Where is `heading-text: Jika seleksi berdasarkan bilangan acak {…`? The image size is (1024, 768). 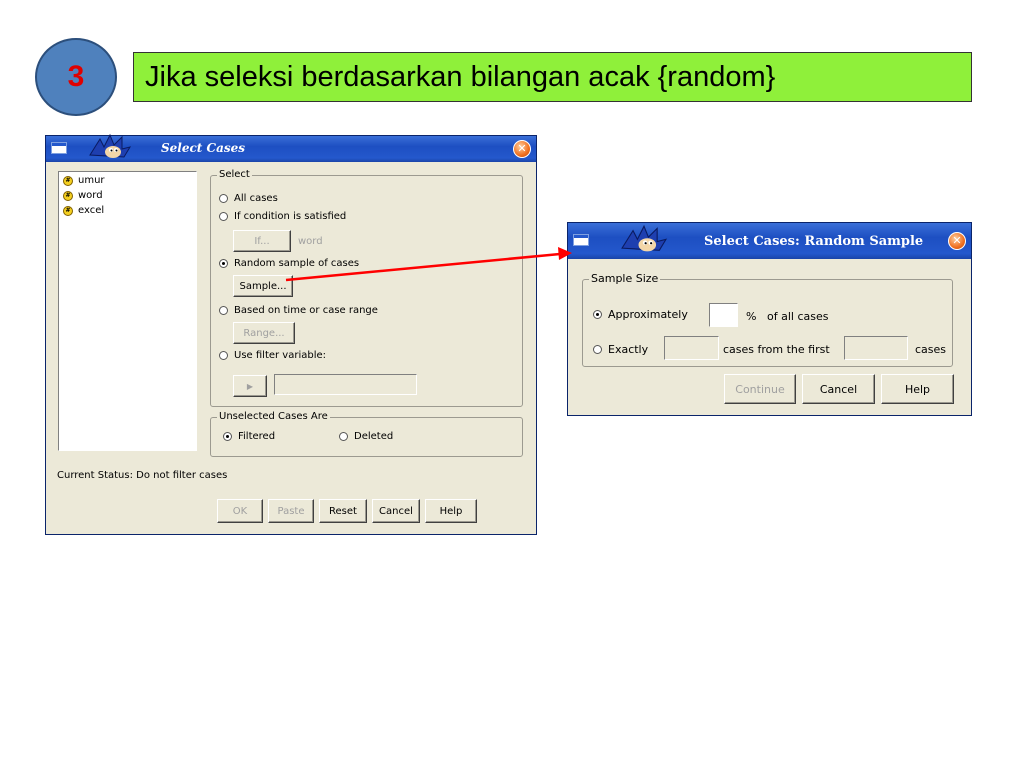
heading-text: Jika seleksi berdasarkan bilangan acak {… is located at coordinates (460, 76).